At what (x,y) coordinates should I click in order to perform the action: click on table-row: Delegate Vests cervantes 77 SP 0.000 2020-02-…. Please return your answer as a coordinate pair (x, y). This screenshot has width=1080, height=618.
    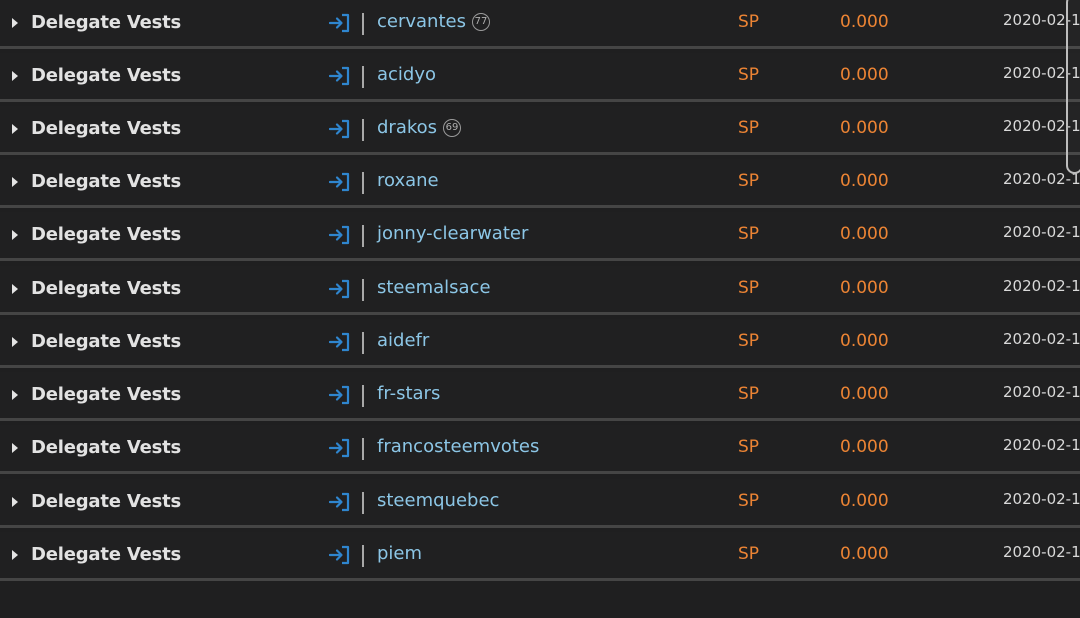
    Looking at the image, I should click on (540, 24).